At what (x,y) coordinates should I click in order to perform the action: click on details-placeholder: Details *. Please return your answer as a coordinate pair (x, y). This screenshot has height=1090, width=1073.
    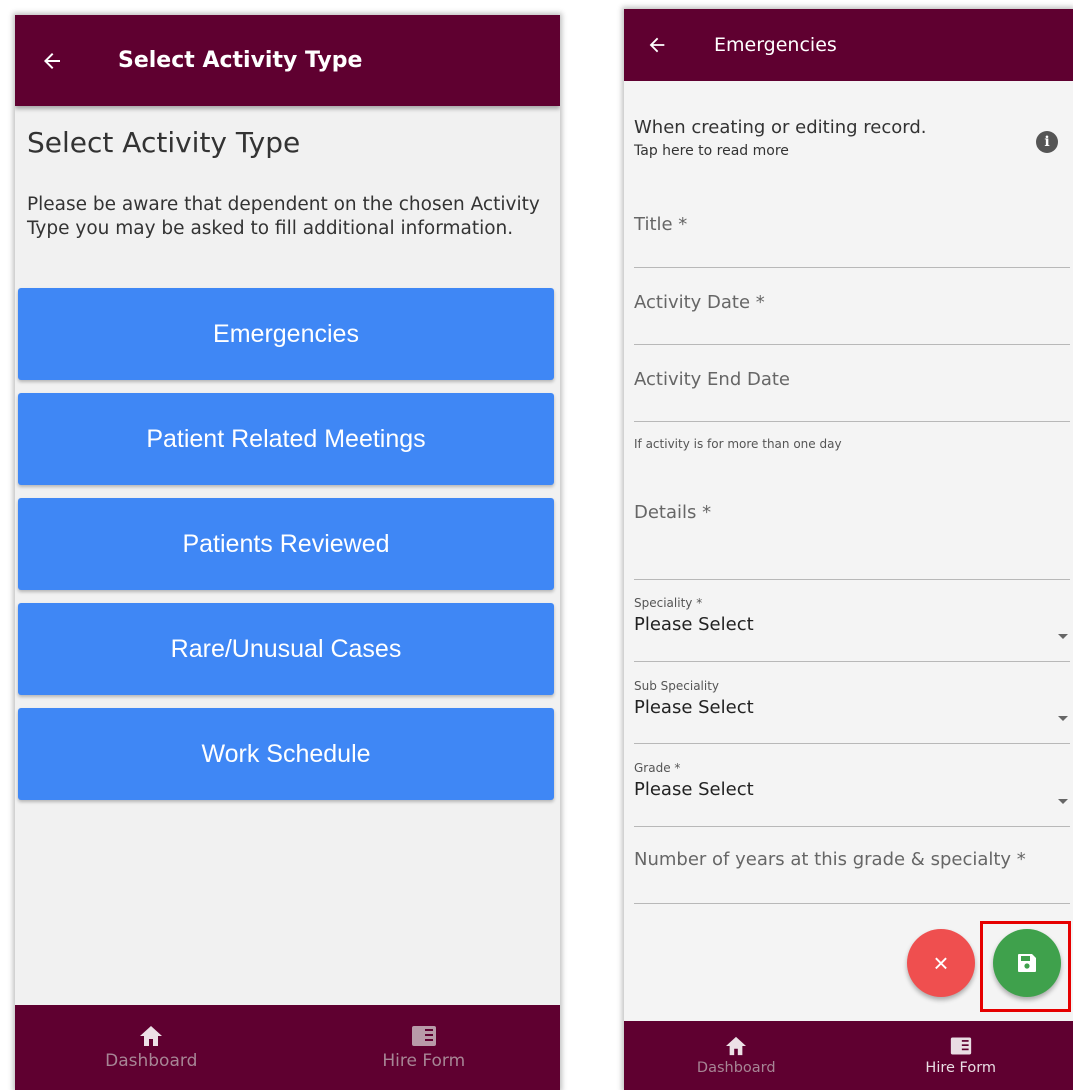
    Looking at the image, I should click on (673, 512).